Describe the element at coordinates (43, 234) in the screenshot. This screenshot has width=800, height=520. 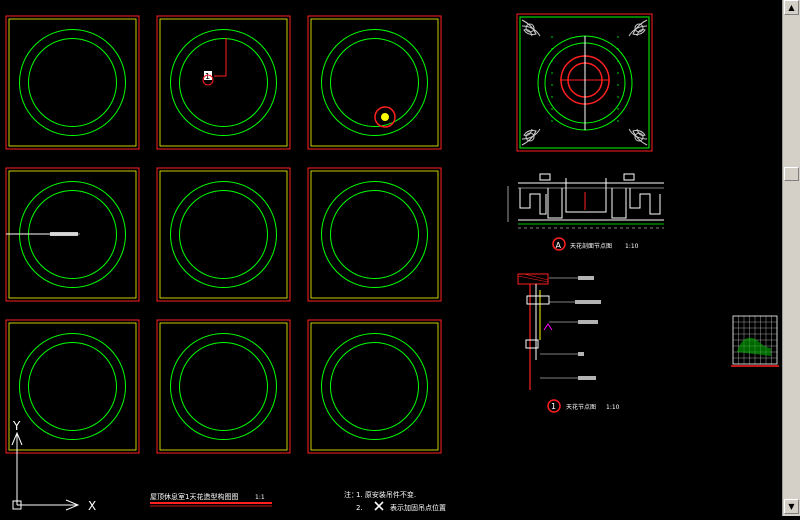
I see `panel-4-leader` at that location.